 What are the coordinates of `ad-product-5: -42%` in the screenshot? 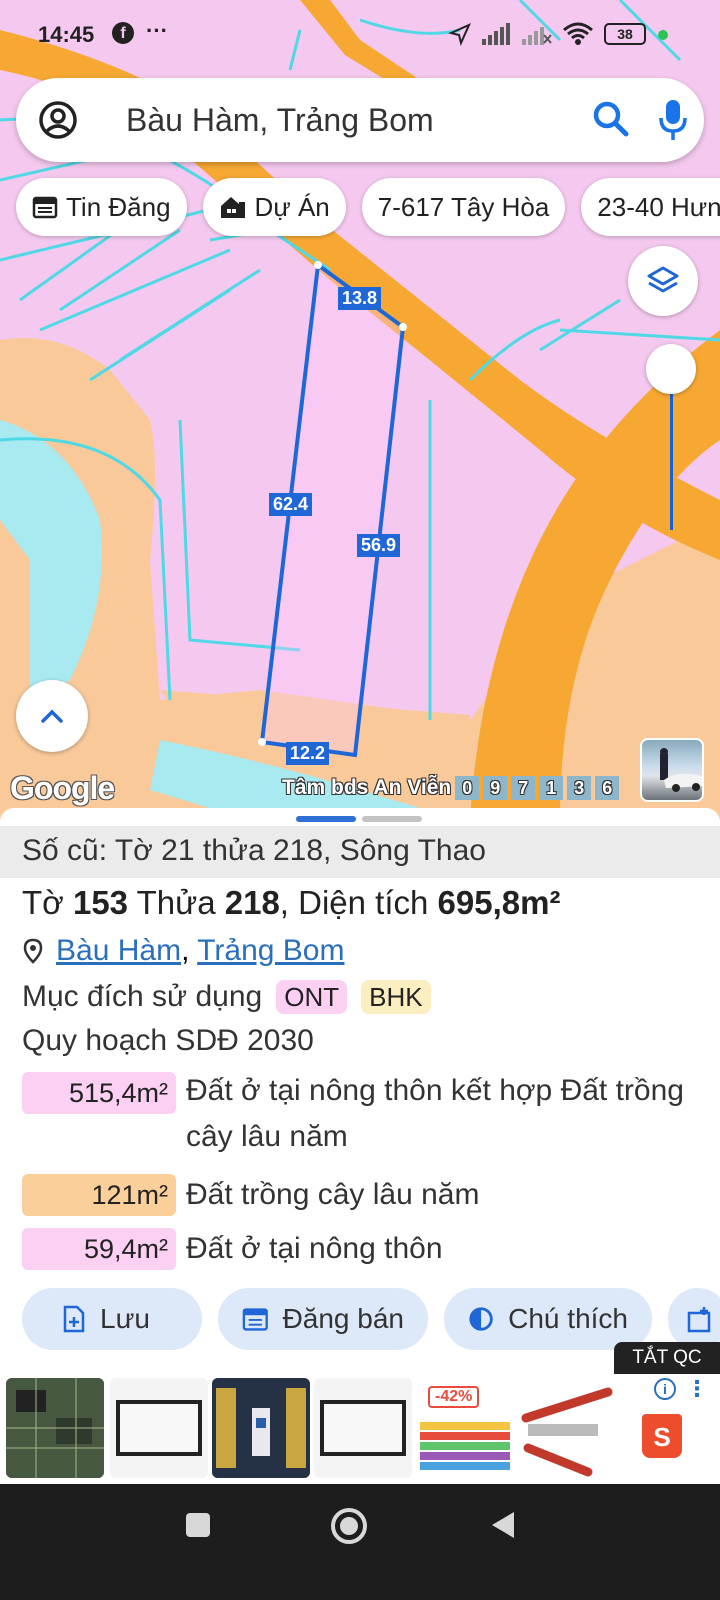 It's located at (465, 1428).